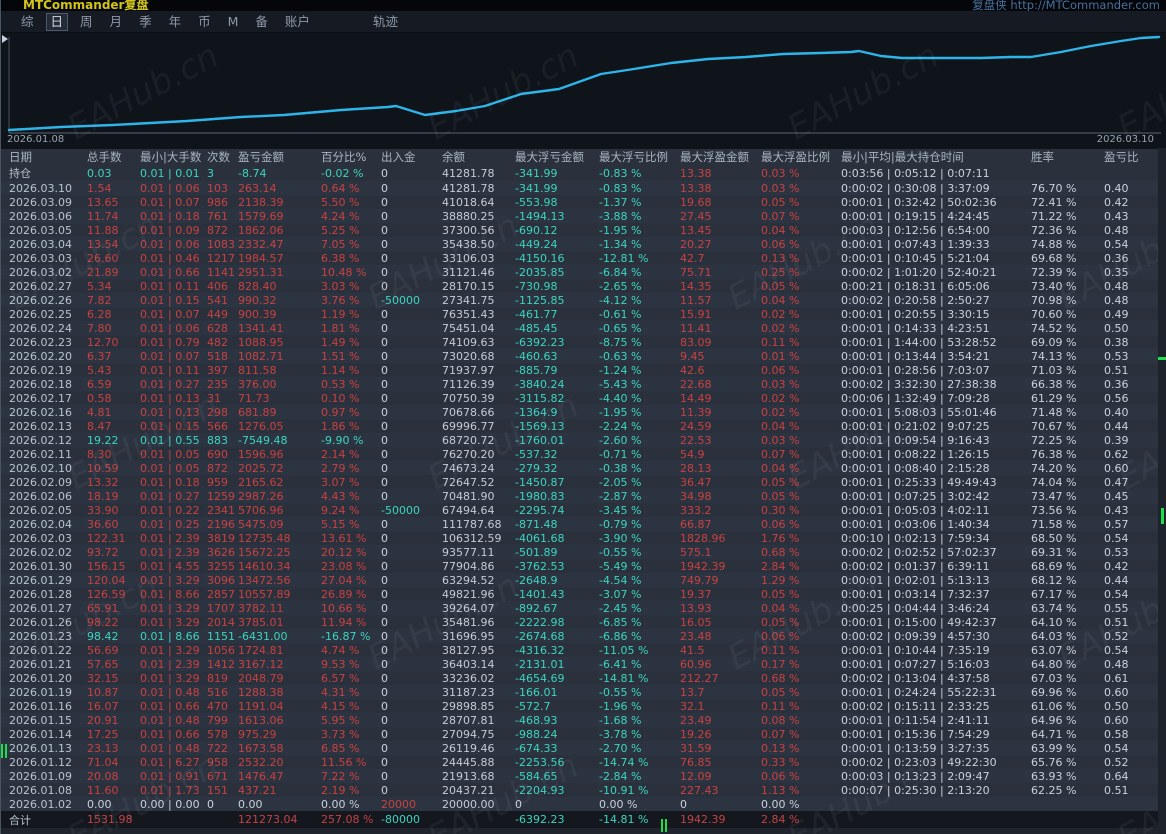 The height and width of the screenshot is (834, 1166). I want to click on cell: 0.64 %, so click(340, 188).